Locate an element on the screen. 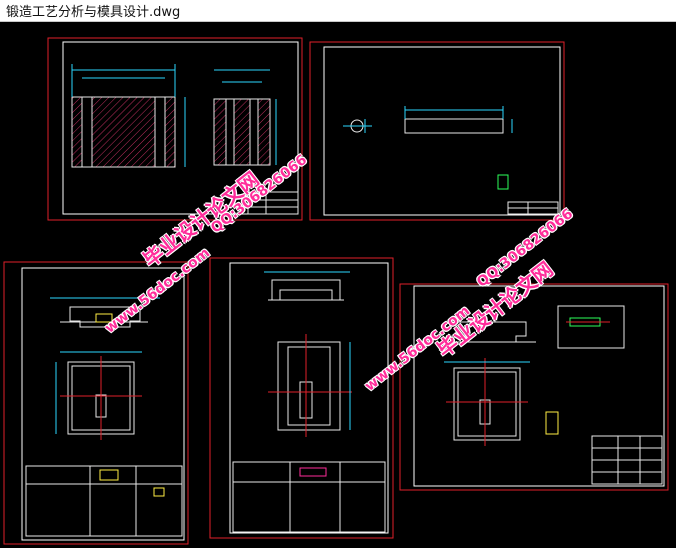 This screenshot has height=548, width=676. window-title: 锻造工艺分析与模具设计.dwg is located at coordinates (93, 12).